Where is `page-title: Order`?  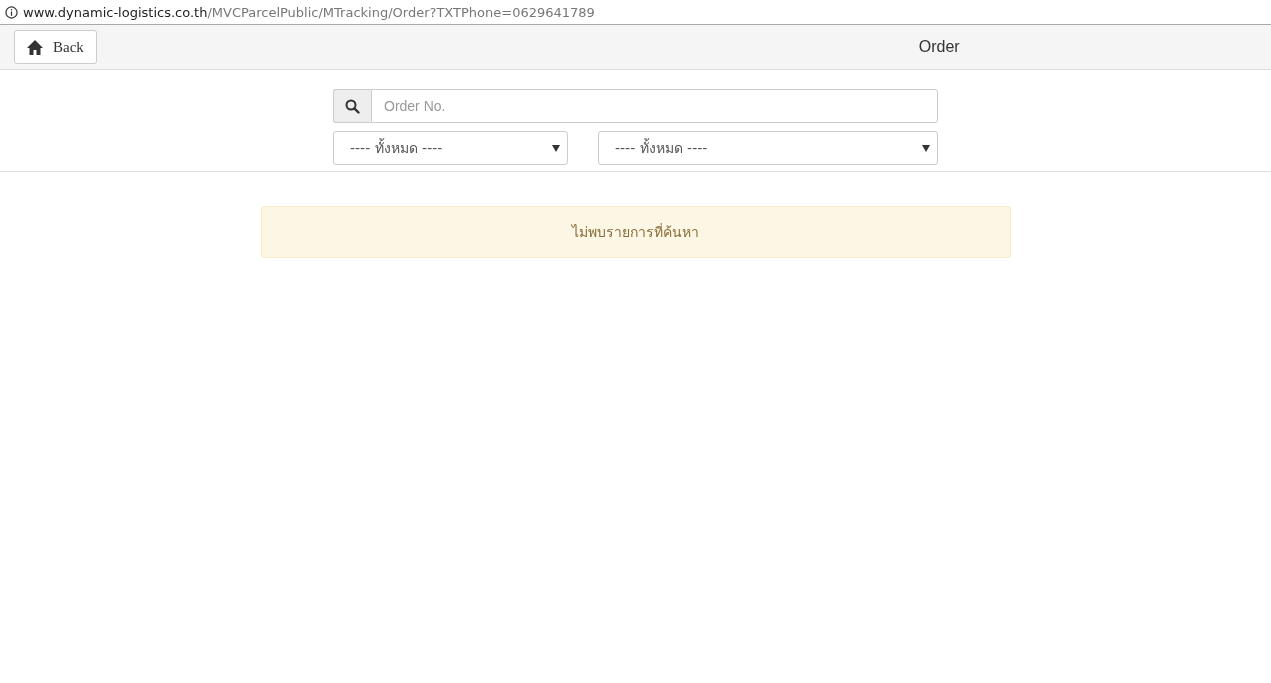 page-title: Order is located at coordinates (939, 47).